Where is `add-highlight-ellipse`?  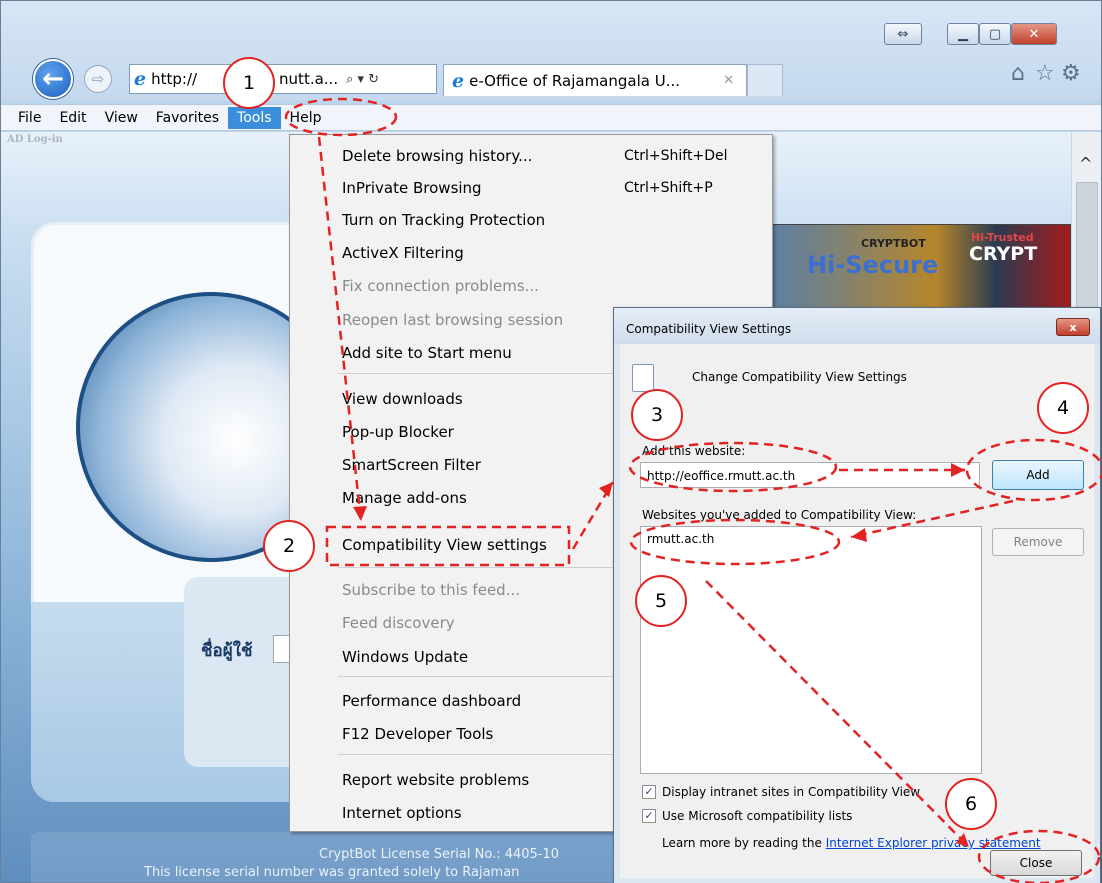 add-highlight-ellipse is located at coordinates (1033, 470).